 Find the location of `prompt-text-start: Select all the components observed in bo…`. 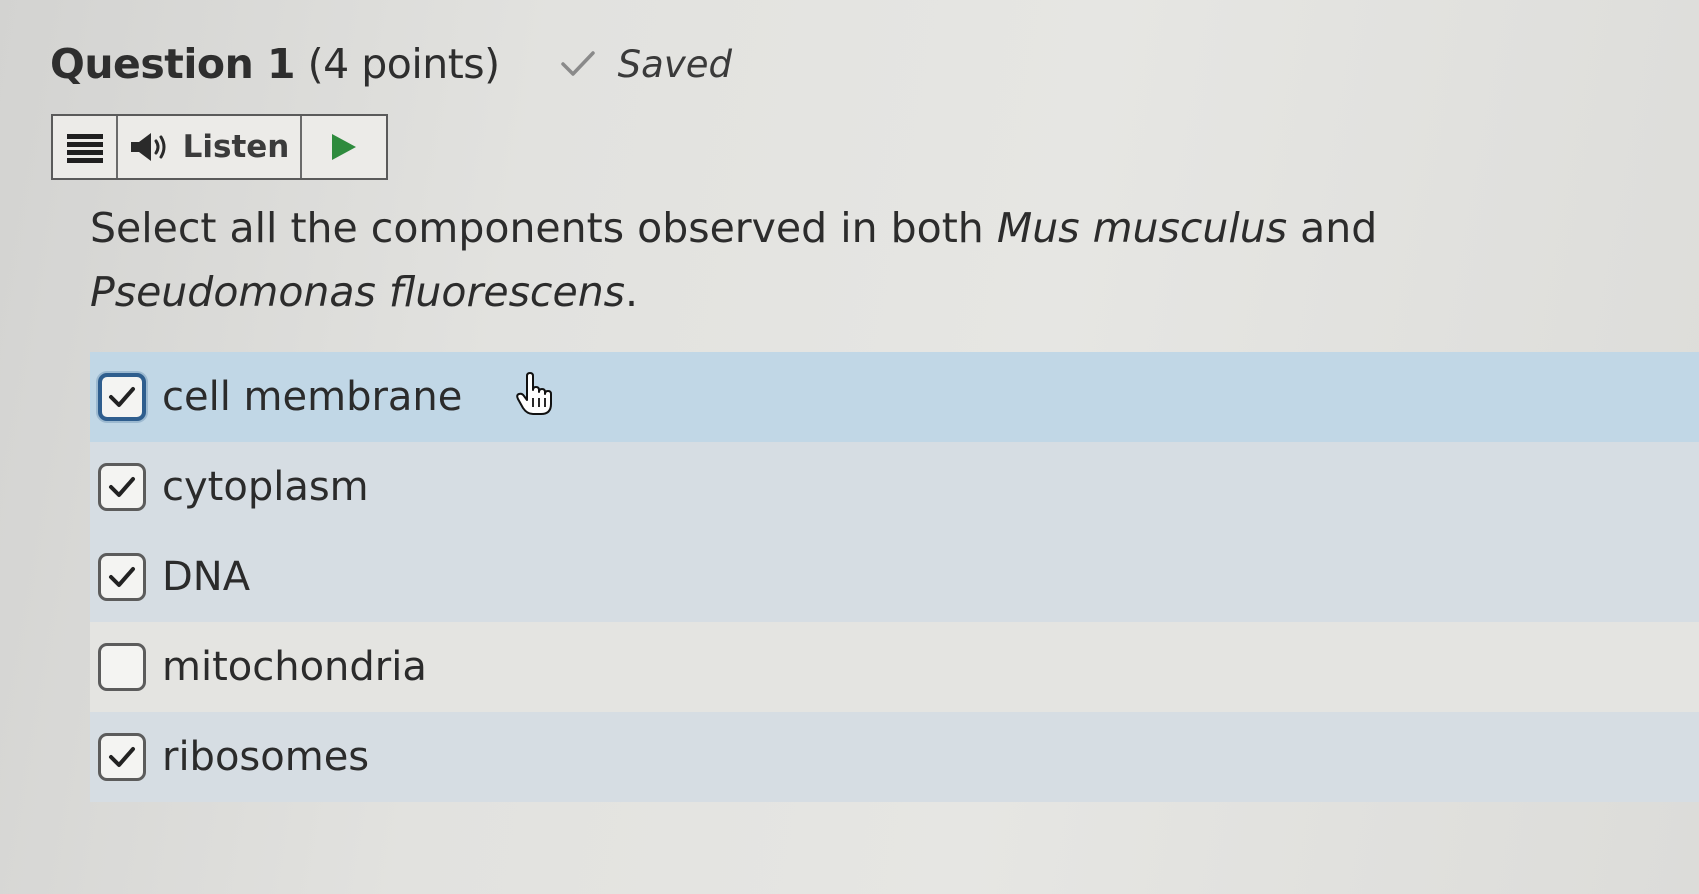

prompt-text-start: Select all the components observed in bo… is located at coordinates (543, 228).